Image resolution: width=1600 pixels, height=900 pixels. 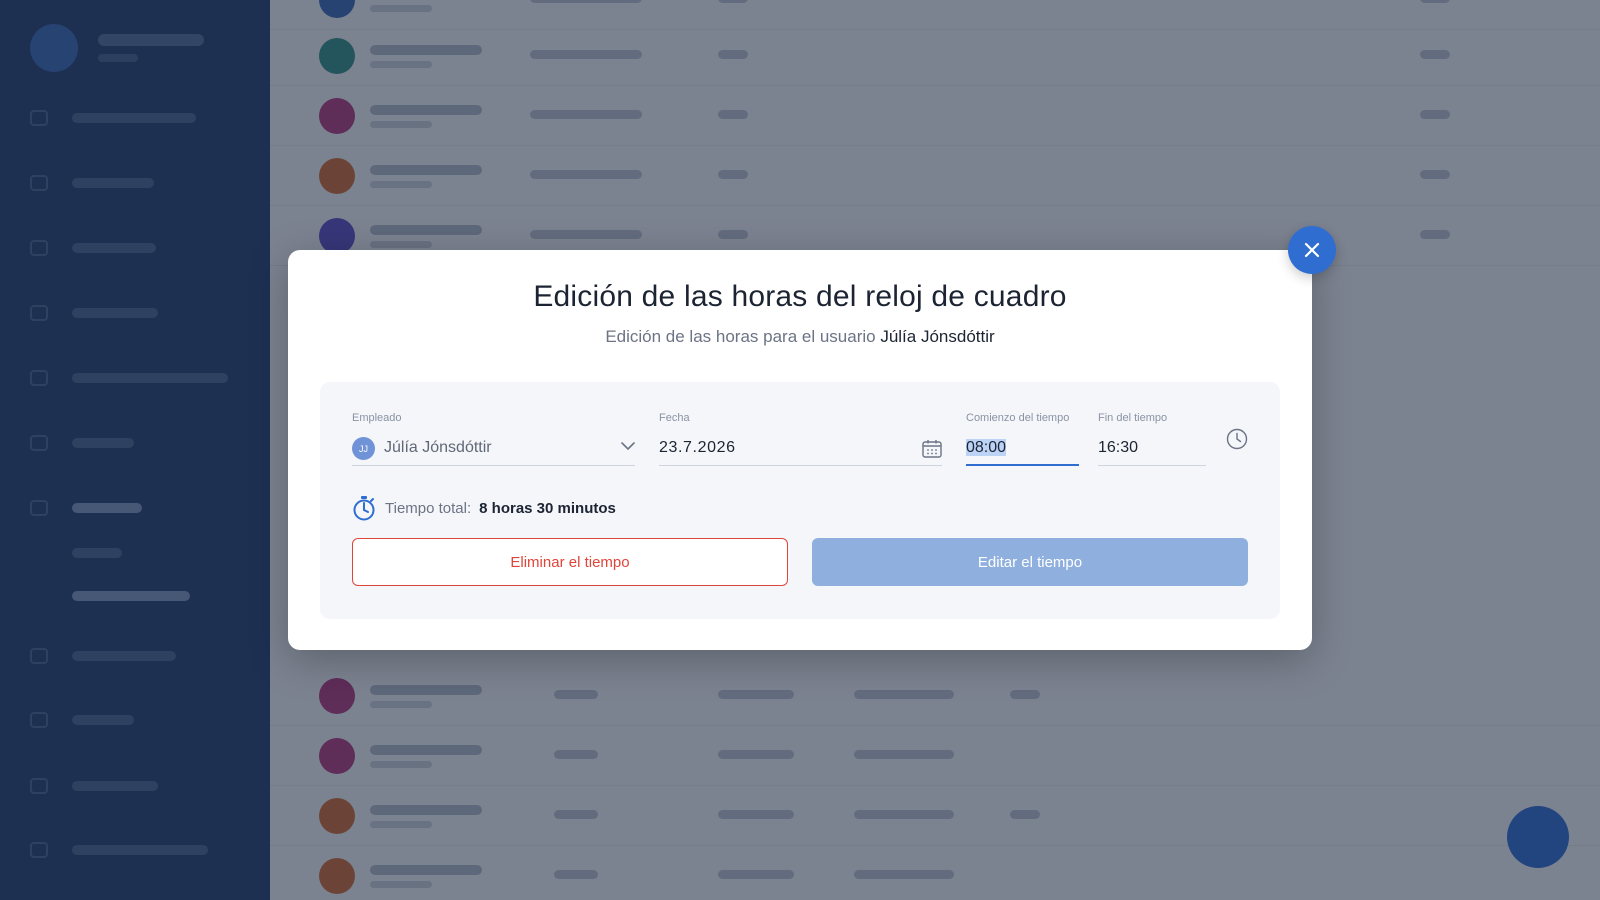 What do you see at coordinates (937, 336) in the screenshot?
I see `modal-subtitle-user: Júlía Jónsdóttir` at bounding box center [937, 336].